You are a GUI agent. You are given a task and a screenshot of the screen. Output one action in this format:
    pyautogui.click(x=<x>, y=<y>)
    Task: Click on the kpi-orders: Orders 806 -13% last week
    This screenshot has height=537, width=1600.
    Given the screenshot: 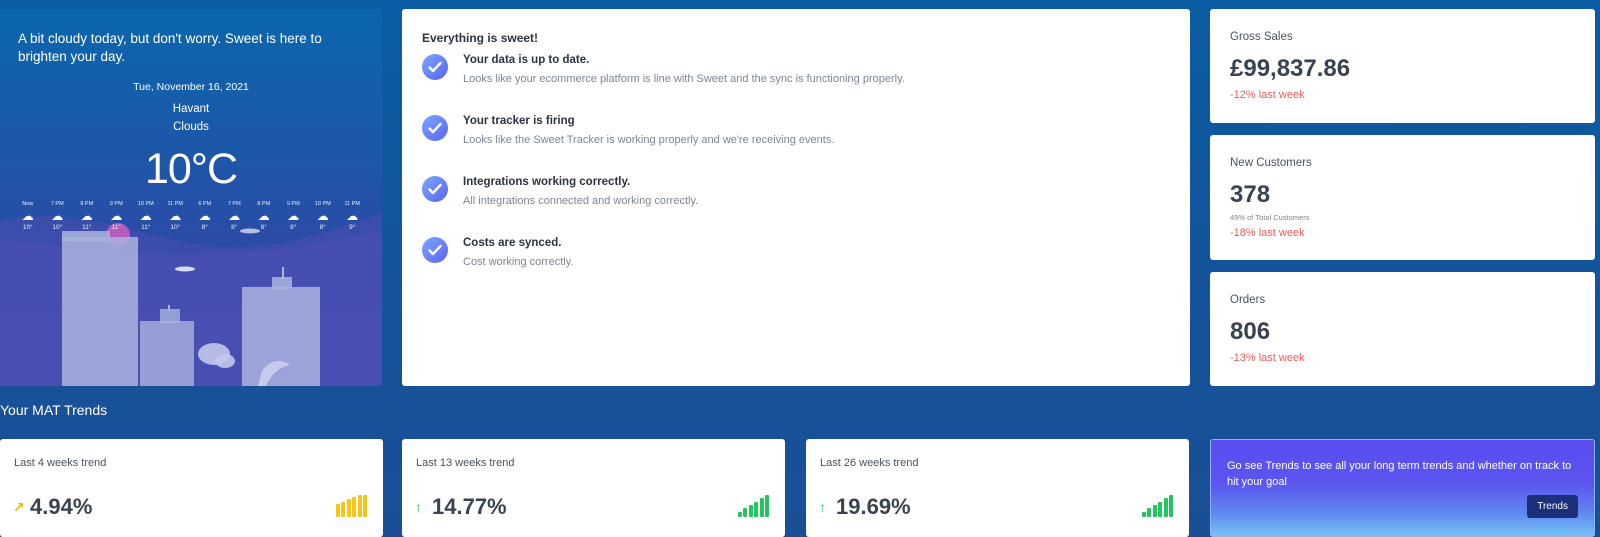 What is the action you would take?
    pyautogui.click(x=1402, y=329)
    